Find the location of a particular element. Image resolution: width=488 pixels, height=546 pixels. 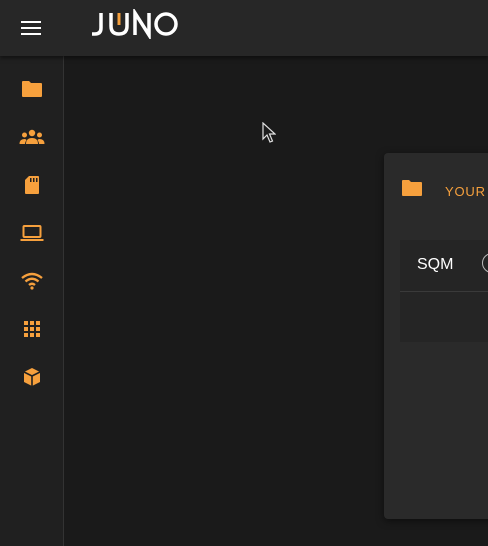

sidebar-nav is located at coordinates (32, 301).